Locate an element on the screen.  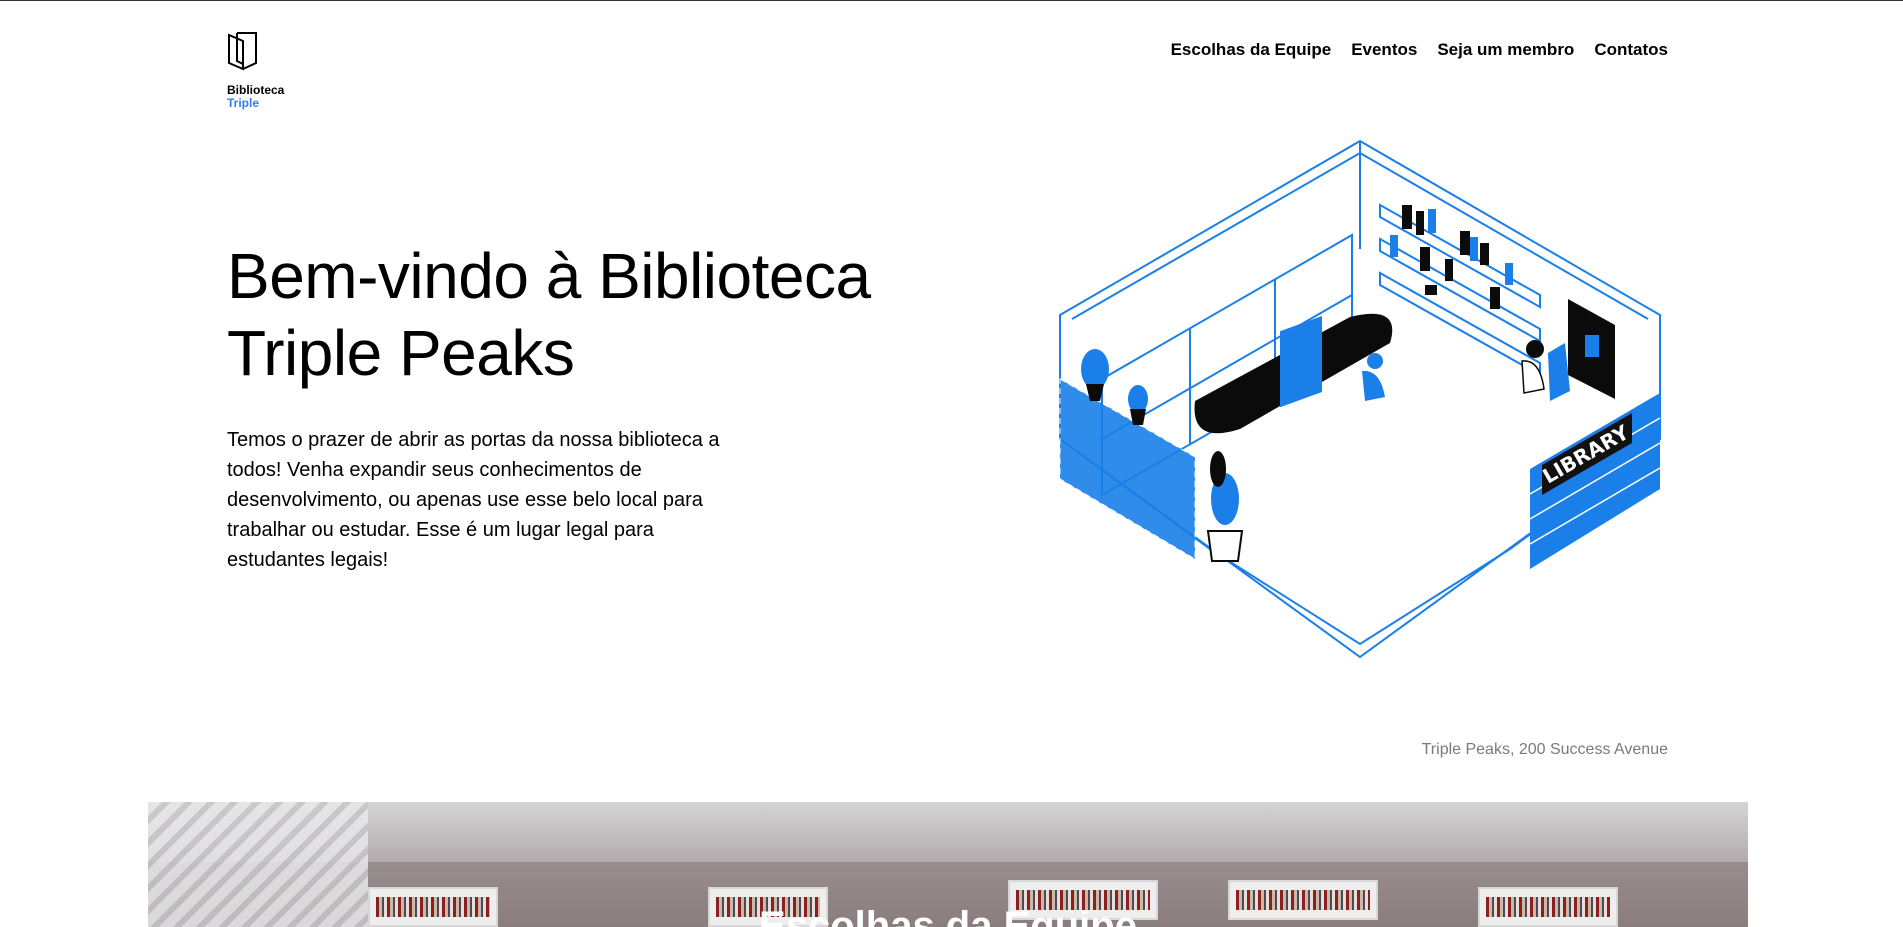
nav-link-contatos: Contatos is located at coordinates (1631, 50).